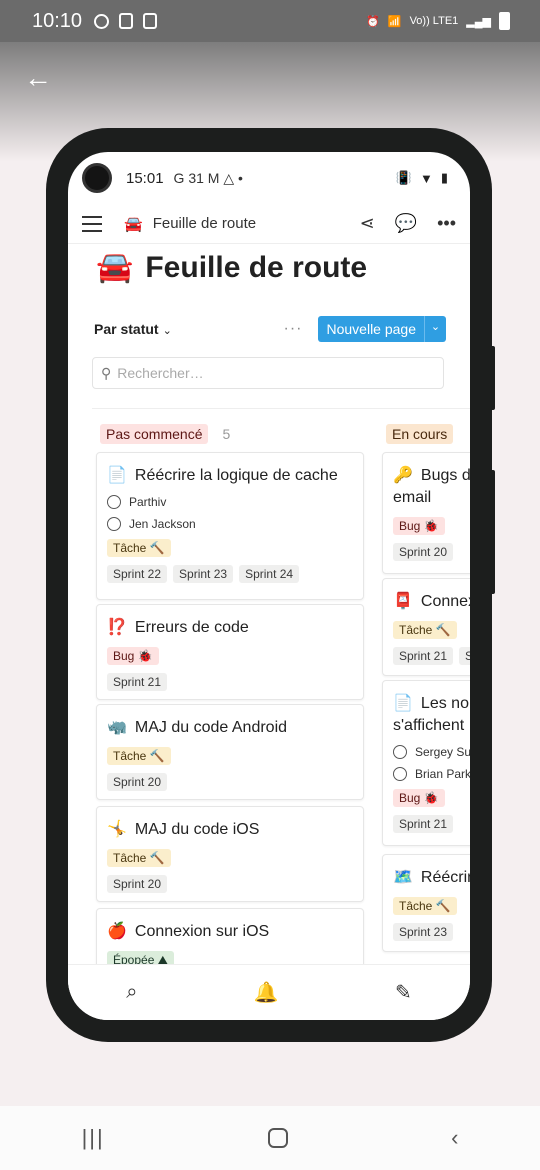 The width and height of the screenshot is (540, 1170). What do you see at coordinates (115, 267) in the screenshot?
I see `page-title-emoji-icon: 🚘` at bounding box center [115, 267].